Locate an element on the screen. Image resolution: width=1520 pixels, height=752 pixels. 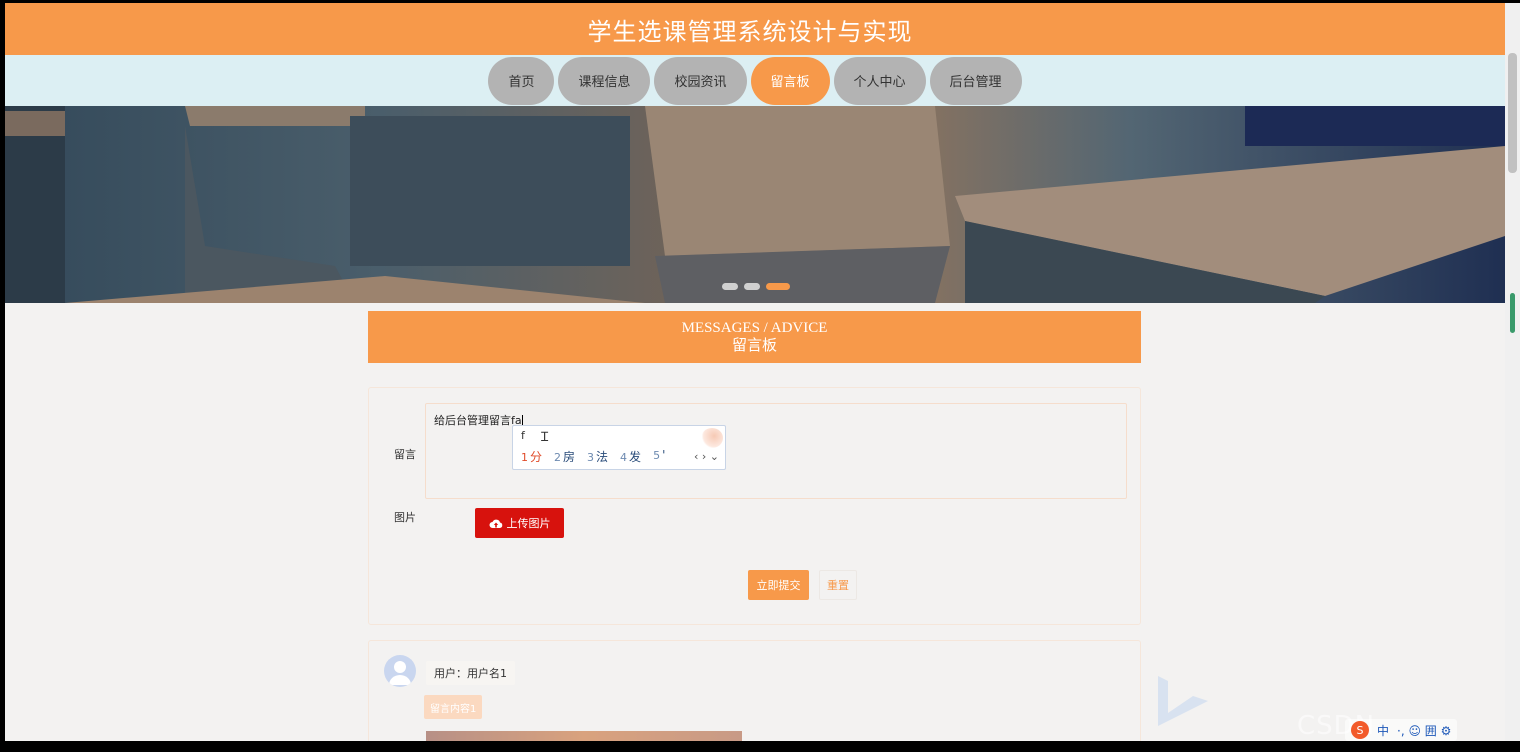
scroll-marker is located at coordinates (1512, 313).